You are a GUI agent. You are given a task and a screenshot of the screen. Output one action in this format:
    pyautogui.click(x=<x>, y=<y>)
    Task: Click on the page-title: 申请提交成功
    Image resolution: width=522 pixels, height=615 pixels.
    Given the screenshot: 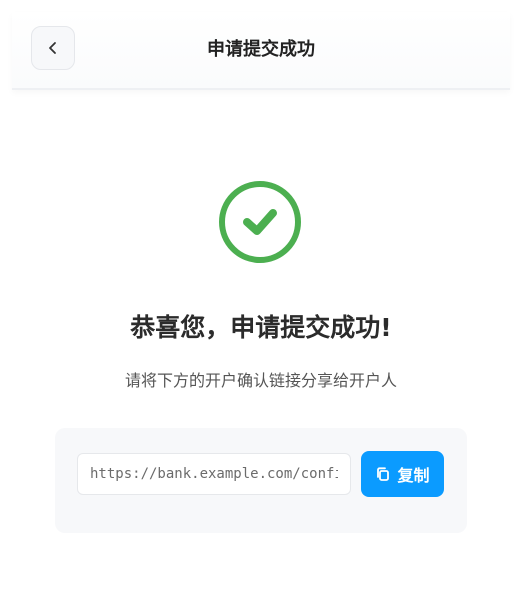 What is the action you would take?
    pyautogui.click(x=261, y=49)
    